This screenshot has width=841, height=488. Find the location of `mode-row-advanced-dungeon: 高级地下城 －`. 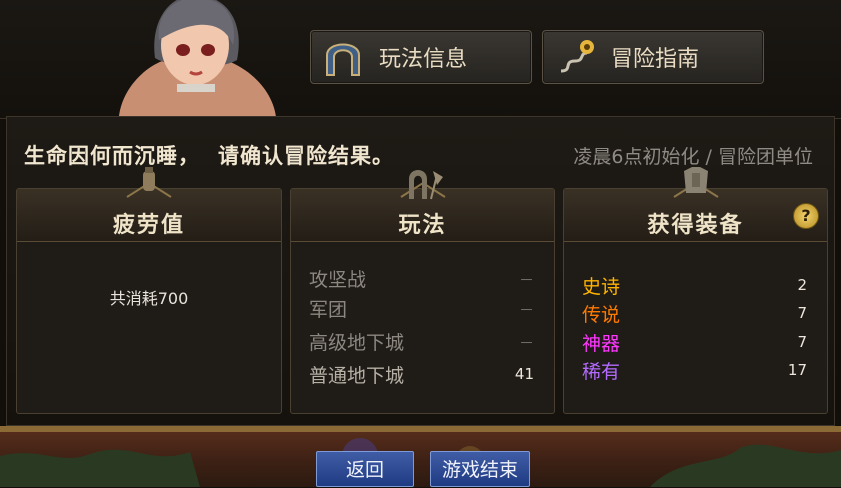

mode-row-advanced-dungeon: 高级地下城 － is located at coordinates (421, 343).